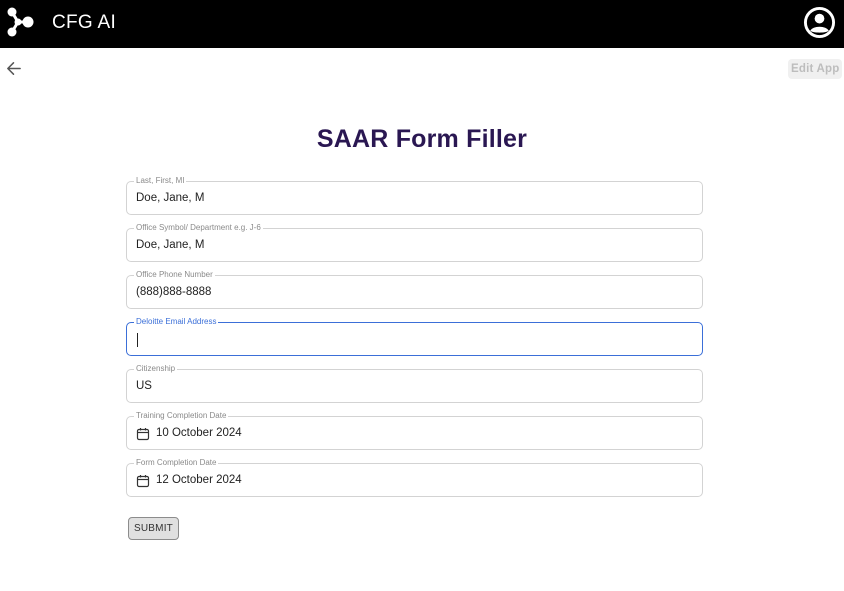  Describe the element at coordinates (160, 181) in the screenshot. I see `name-field-label: Last, First, MI` at that location.